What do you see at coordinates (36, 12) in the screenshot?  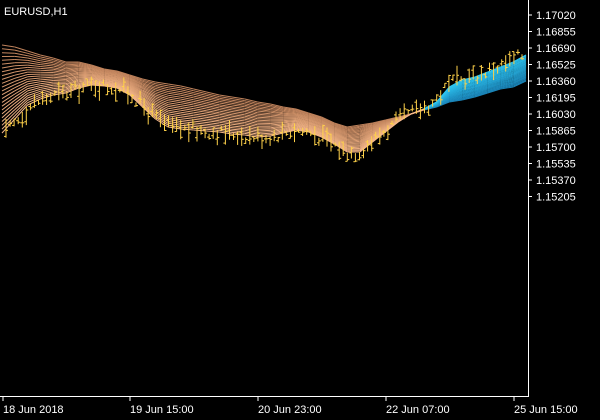 I see `symbol-label: EURUSD,H1` at bounding box center [36, 12].